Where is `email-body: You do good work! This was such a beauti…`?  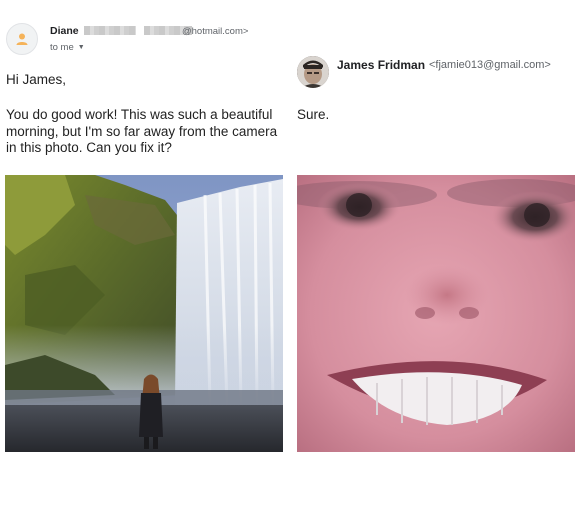 email-body: You do good work! This was such a beauti… is located at coordinates (142, 131).